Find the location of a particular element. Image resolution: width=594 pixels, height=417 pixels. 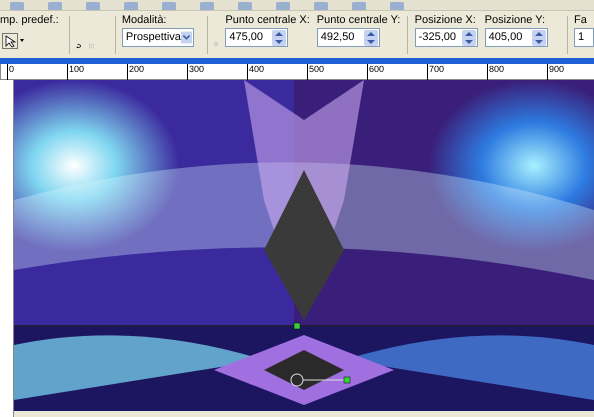

field-label: Punto centrale X: is located at coordinates (267, 20).